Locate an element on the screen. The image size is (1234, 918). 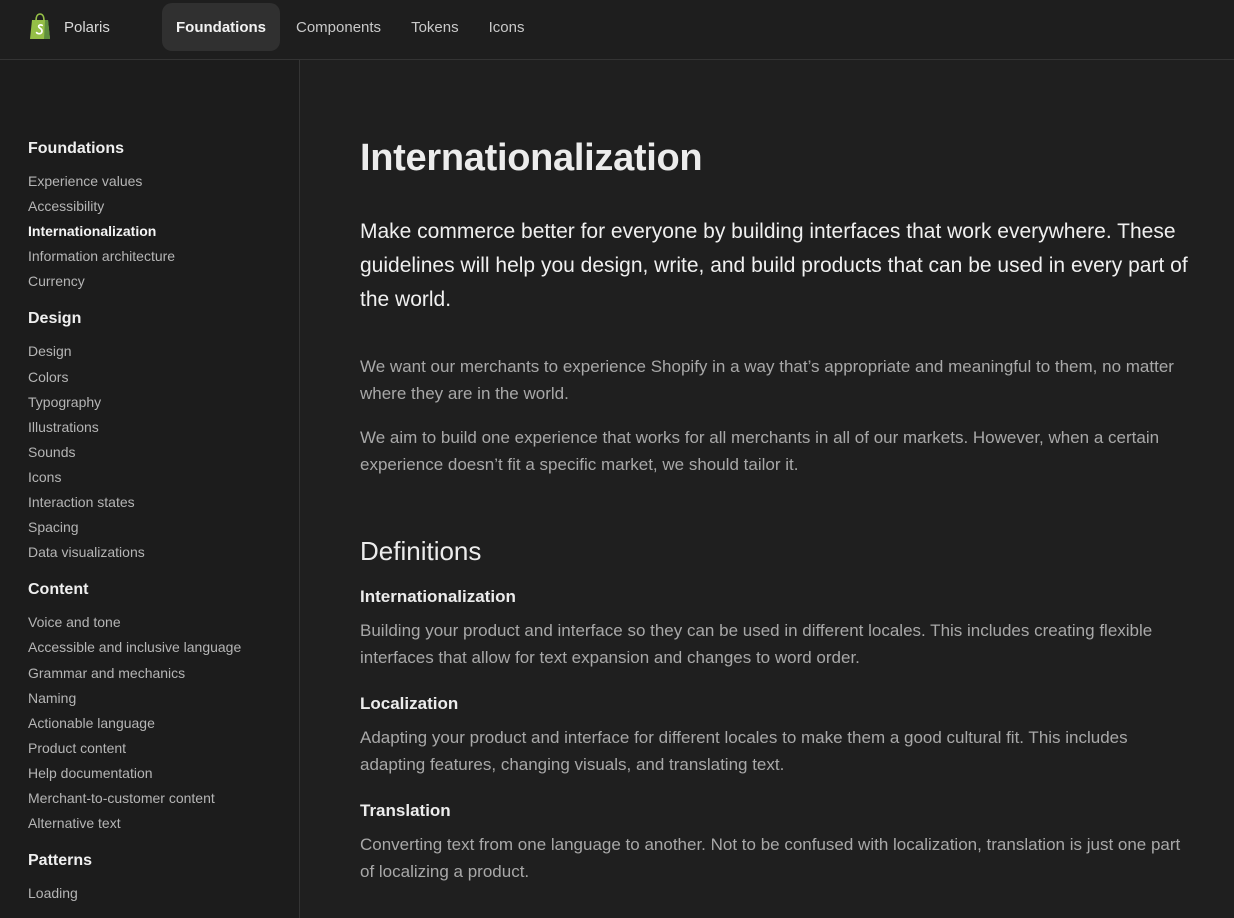
sidebar-item-illustrations: Illustrations is located at coordinates (163, 427).